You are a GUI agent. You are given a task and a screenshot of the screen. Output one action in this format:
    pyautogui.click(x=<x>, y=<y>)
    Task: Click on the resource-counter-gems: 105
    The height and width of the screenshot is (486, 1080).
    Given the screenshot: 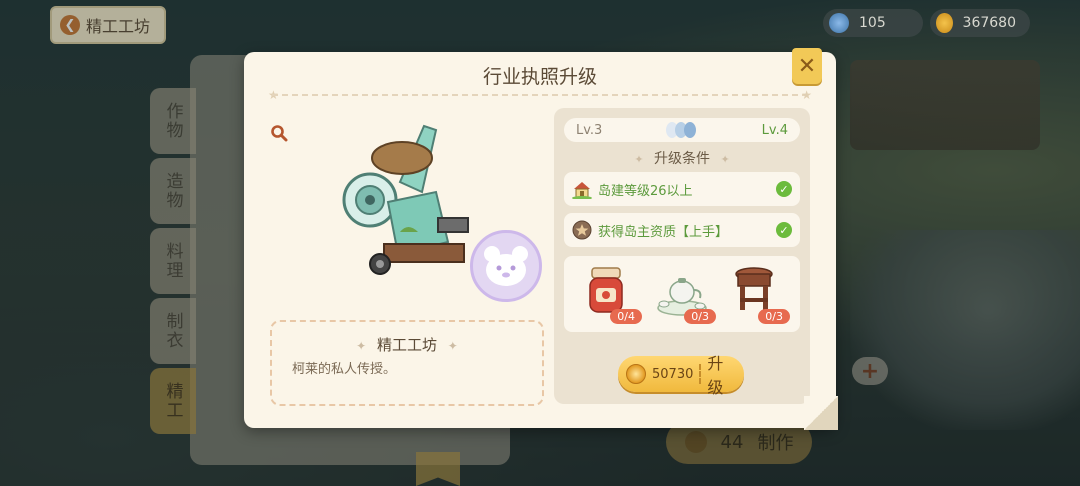 What is the action you would take?
    pyautogui.click(x=873, y=23)
    